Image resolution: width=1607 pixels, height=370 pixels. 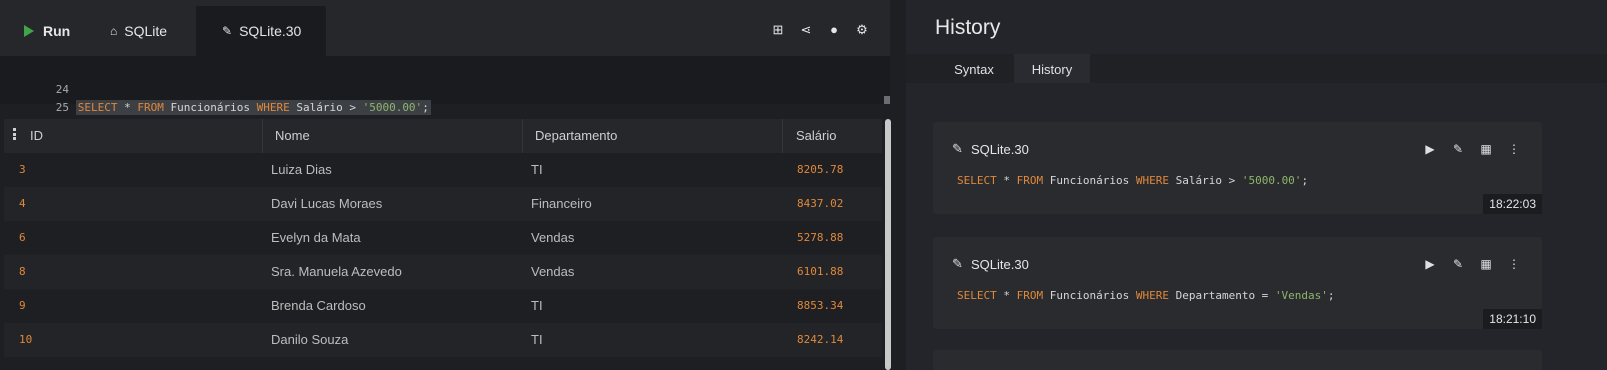 I want to click on cell-id: 4, so click(x=22, y=203).